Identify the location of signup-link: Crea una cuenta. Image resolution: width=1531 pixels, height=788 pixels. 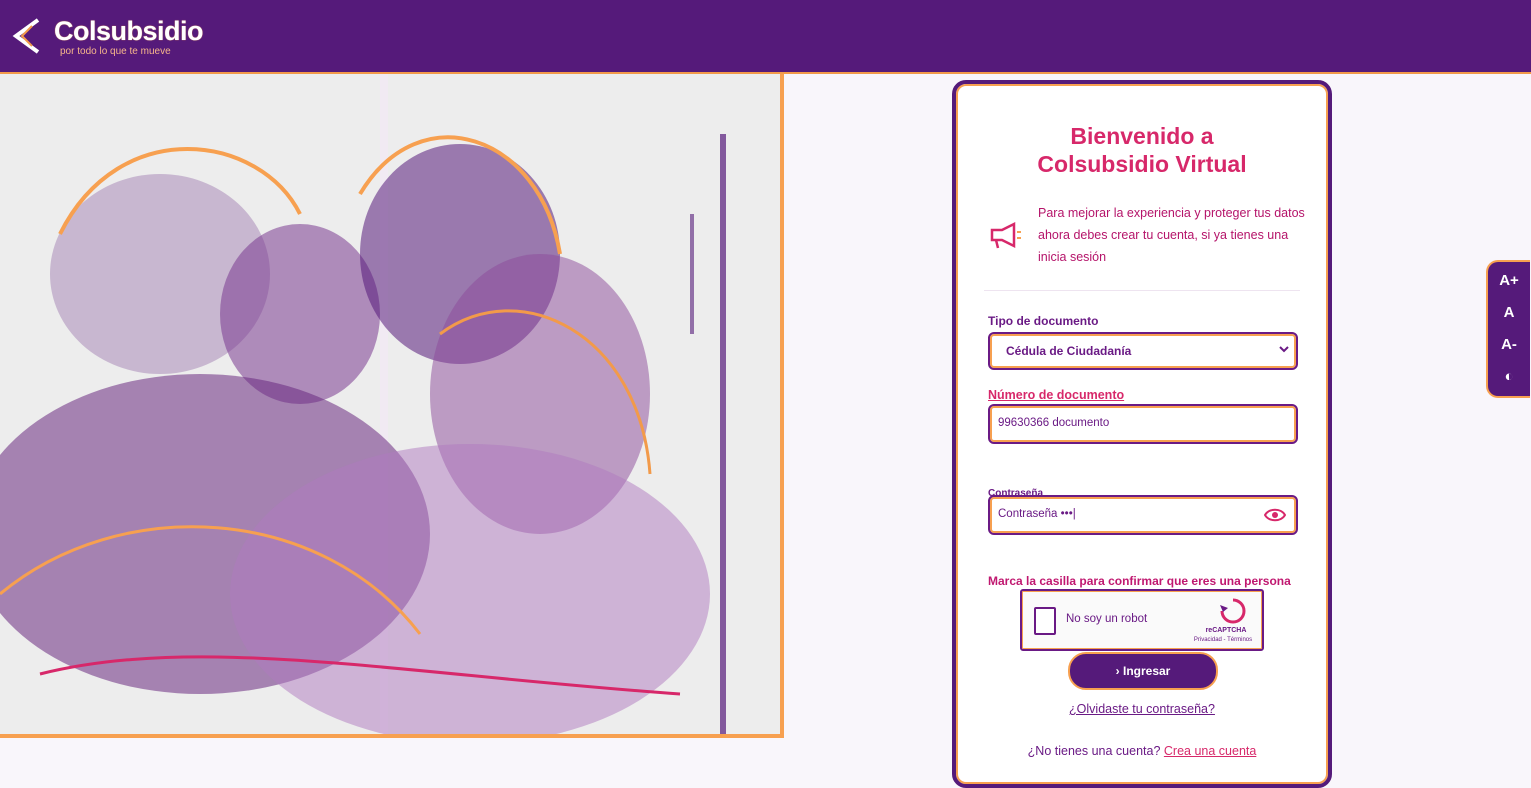
(1210, 751).